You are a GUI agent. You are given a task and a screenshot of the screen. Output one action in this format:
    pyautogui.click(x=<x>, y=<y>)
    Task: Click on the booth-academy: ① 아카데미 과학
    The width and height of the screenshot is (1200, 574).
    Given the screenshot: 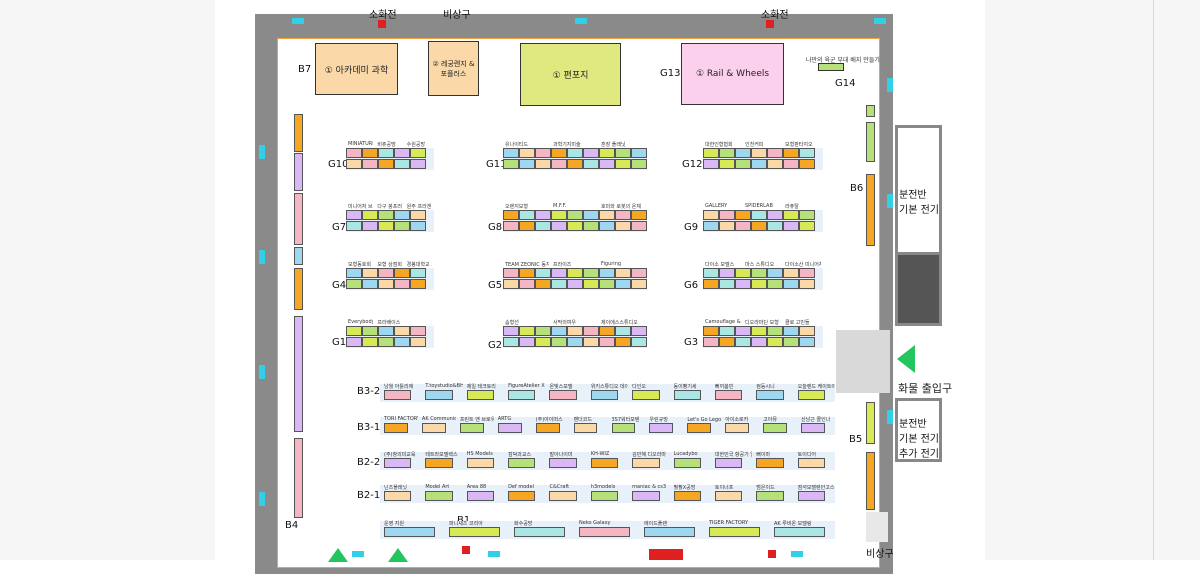 What is the action you would take?
    pyautogui.click(x=356, y=69)
    